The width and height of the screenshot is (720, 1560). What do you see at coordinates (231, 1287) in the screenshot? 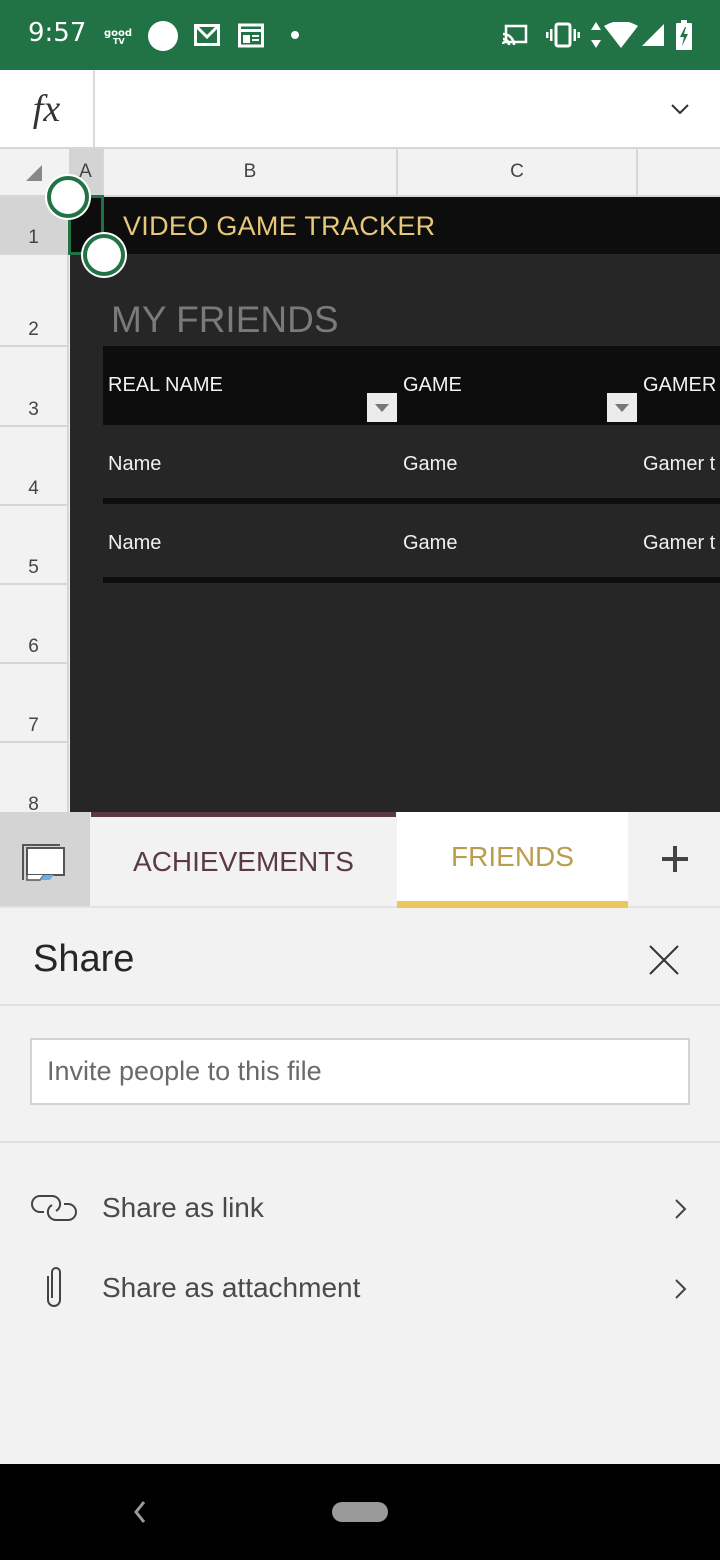
I see `share-as-attachment-label: Share as attachment` at bounding box center [231, 1287].